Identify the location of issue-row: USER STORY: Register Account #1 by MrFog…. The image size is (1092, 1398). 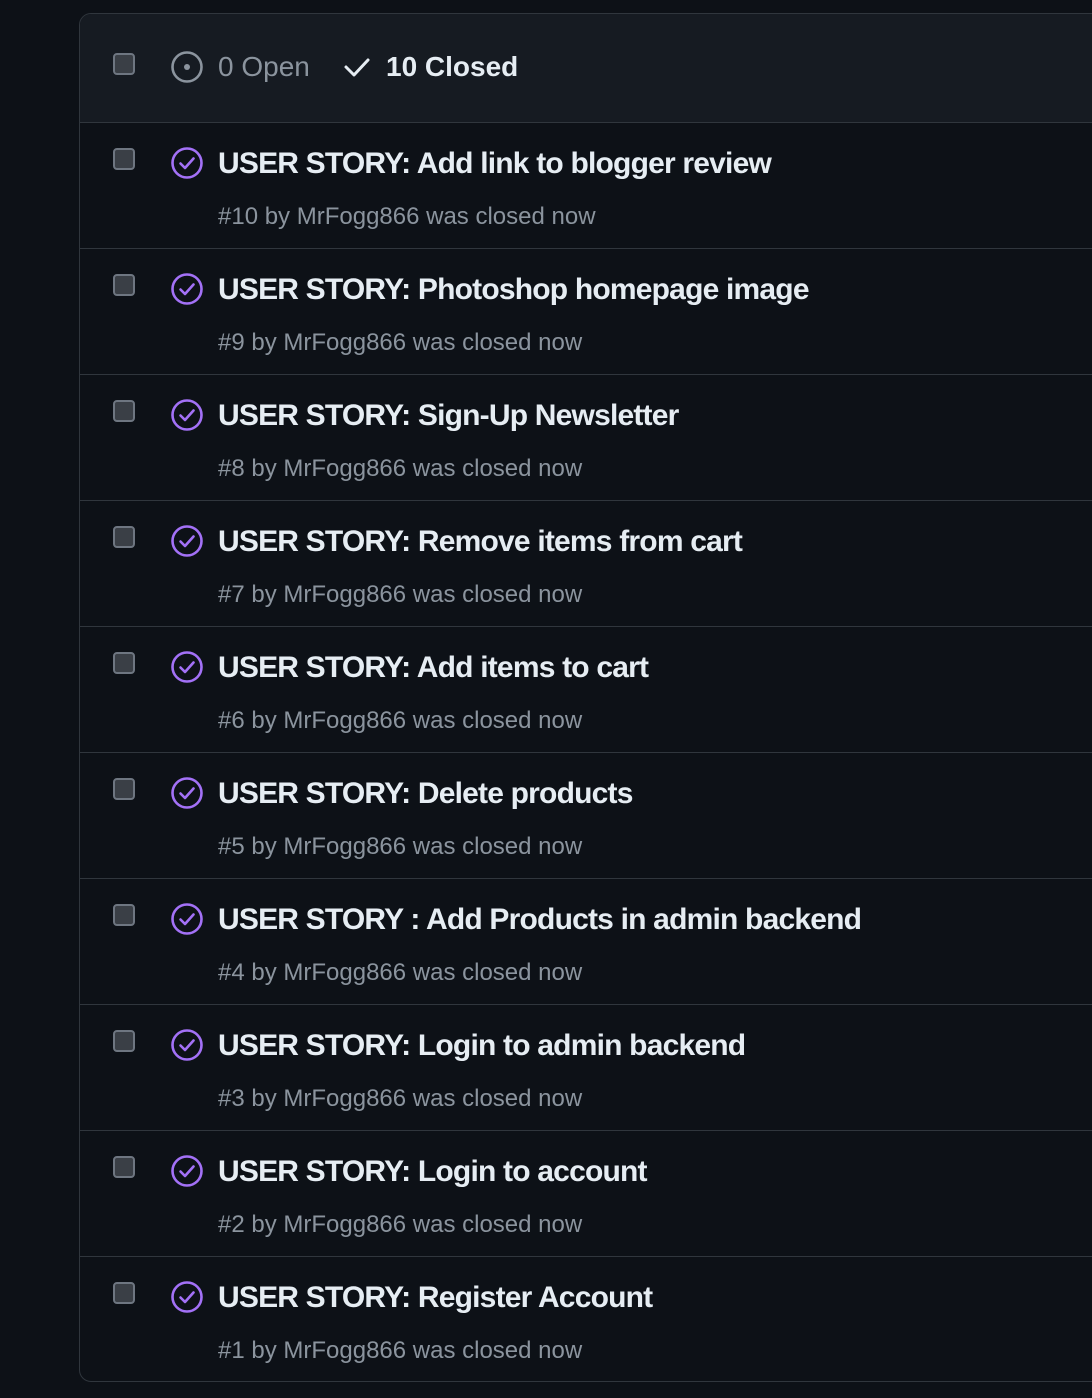
(586, 1319).